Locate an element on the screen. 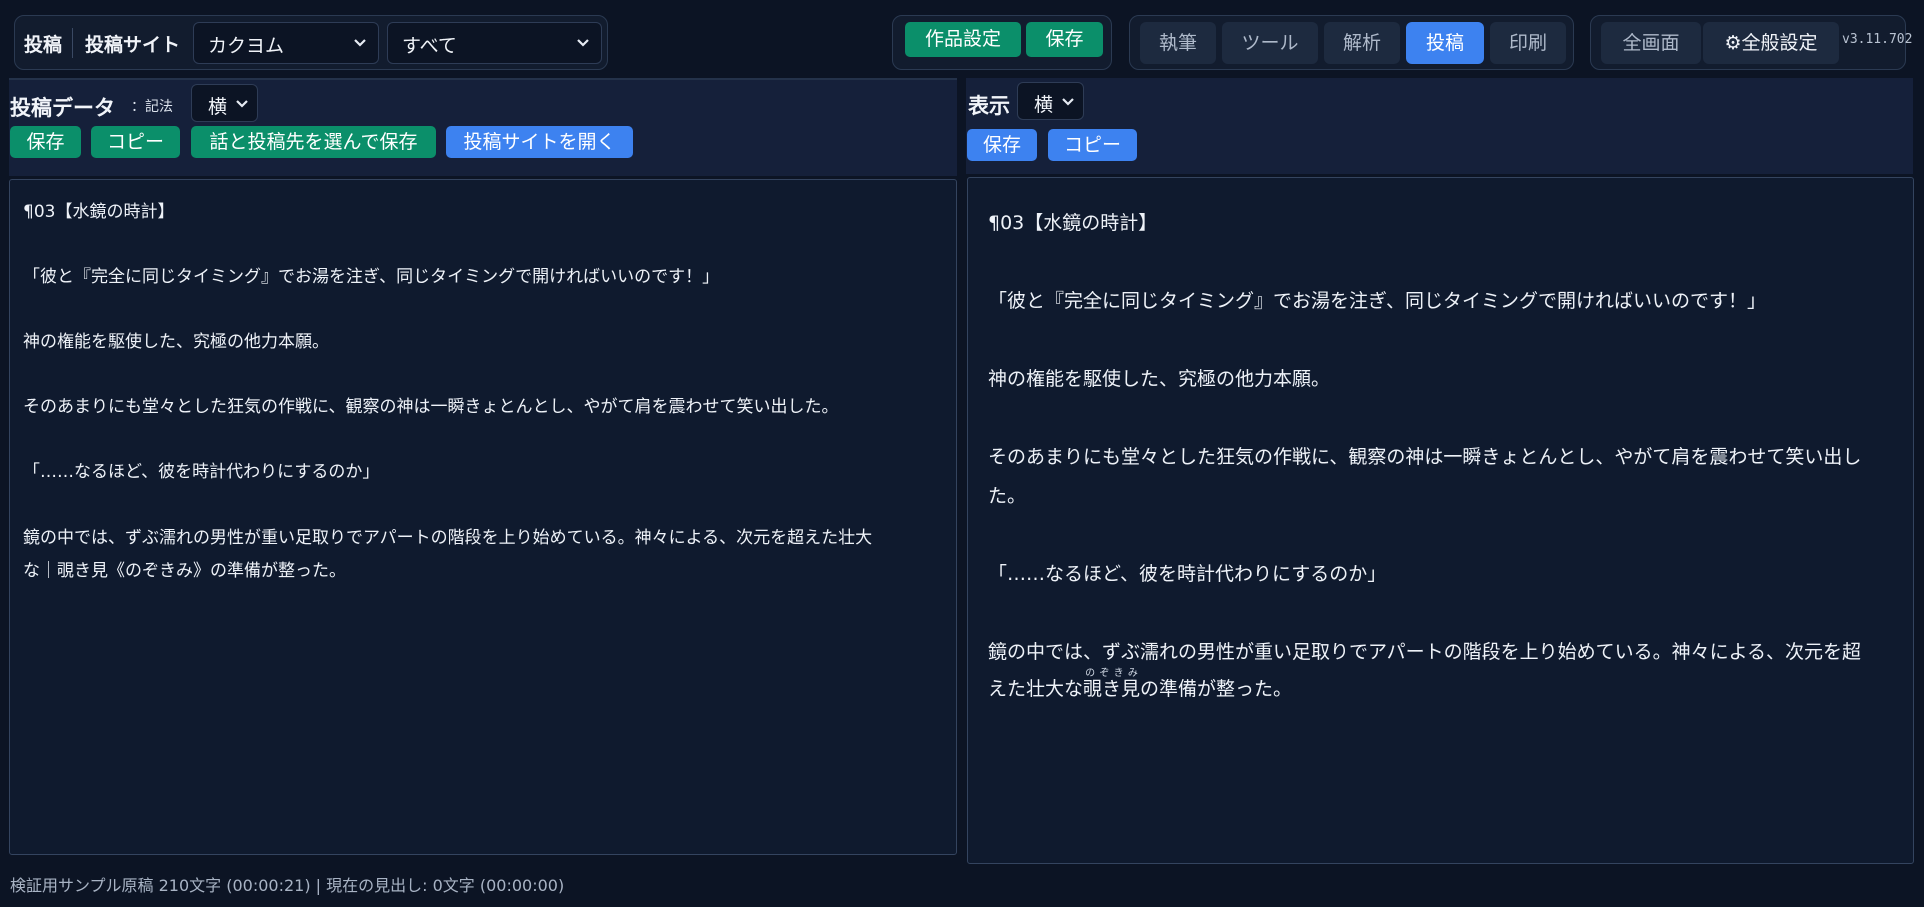  view-group: 全画面 ⚙全般設定 v3.11.702 is located at coordinates (1751, 42).